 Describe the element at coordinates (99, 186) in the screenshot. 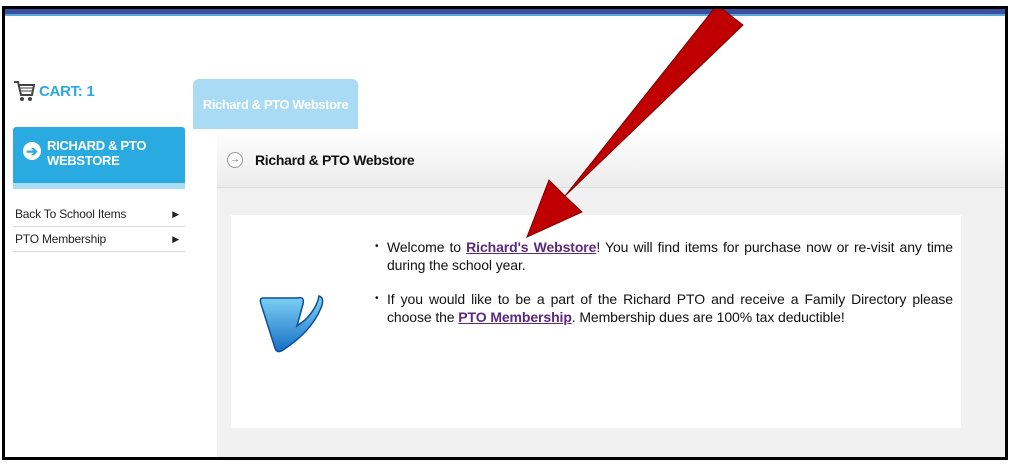

I see `sidebar-header-underline` at that location.